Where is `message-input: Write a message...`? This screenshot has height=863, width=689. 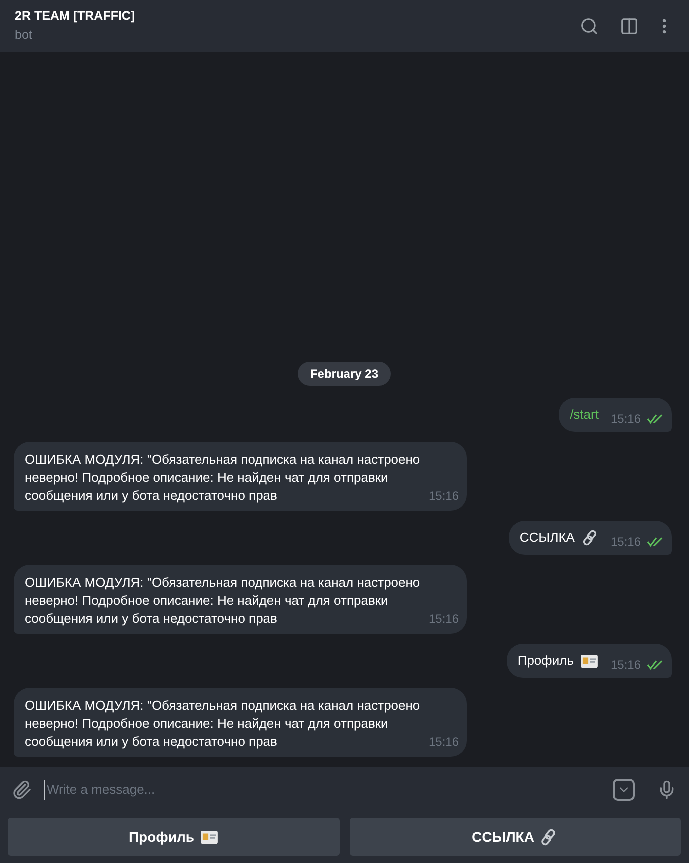 message-input: Write a message... is located at coordinates (322, 790).